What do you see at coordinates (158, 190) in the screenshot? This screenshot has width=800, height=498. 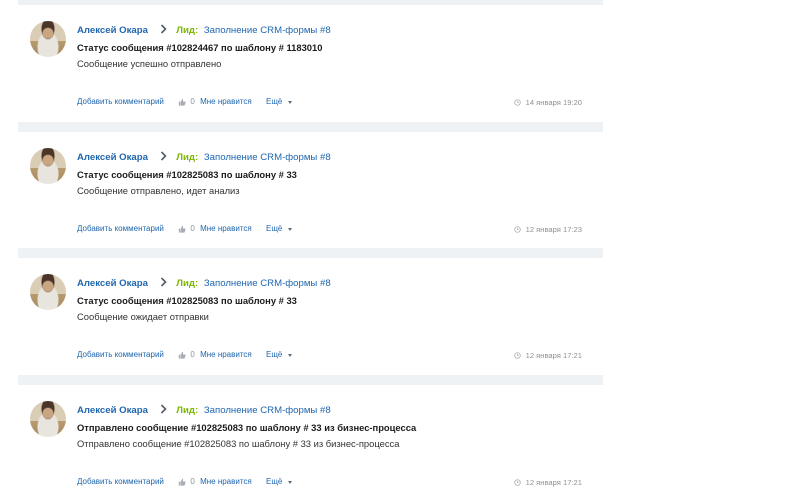 I see `post-text: Сообщение отправлено, идет анализ` at bounding box center [158, 190].